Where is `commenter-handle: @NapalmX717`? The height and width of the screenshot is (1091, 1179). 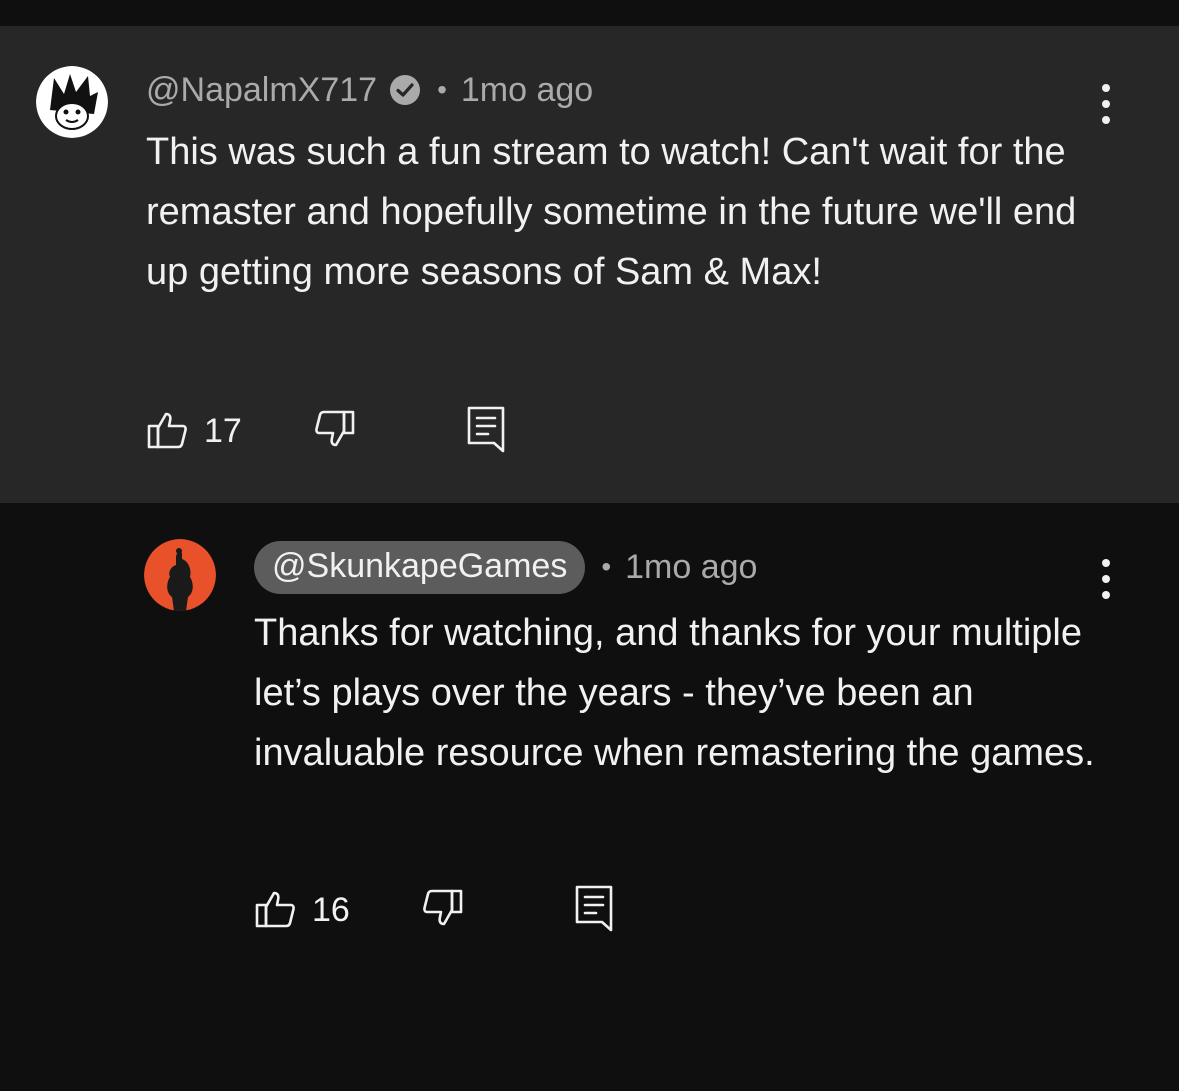 commenter-handle: @NapalmX717 is located at coordinates (261, 90).